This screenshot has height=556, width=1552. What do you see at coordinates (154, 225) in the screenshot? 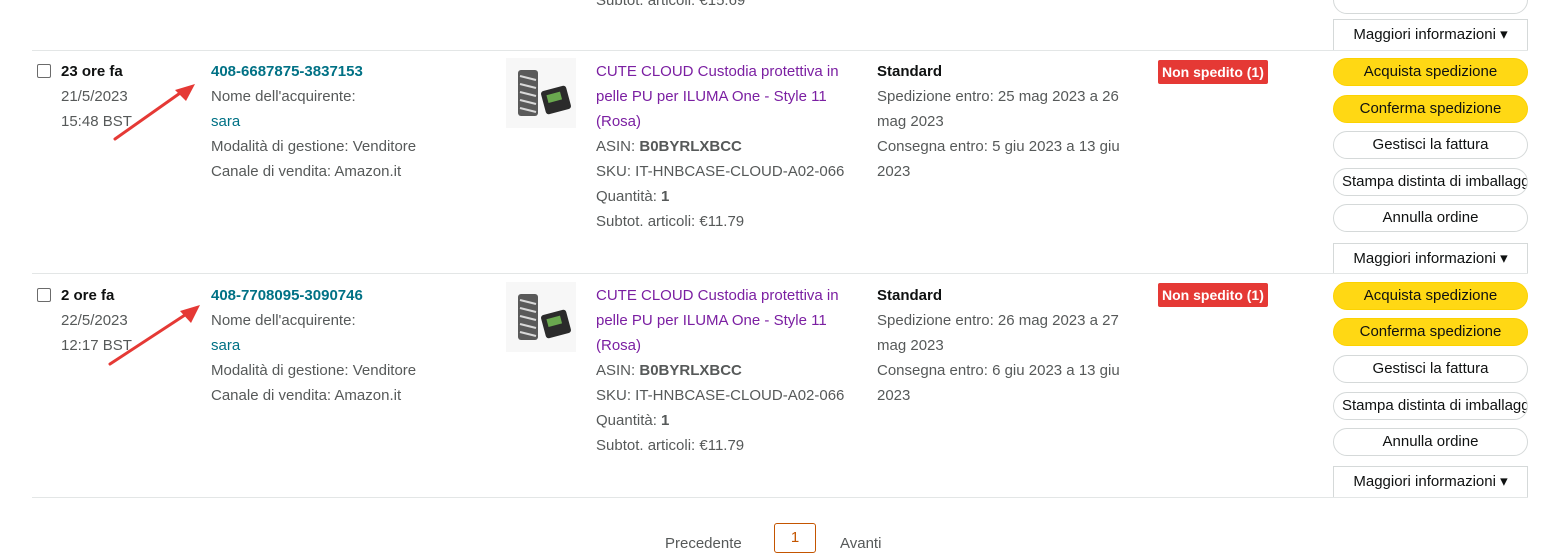
I see `annotation-arrows` at bounding box center [154, 225].